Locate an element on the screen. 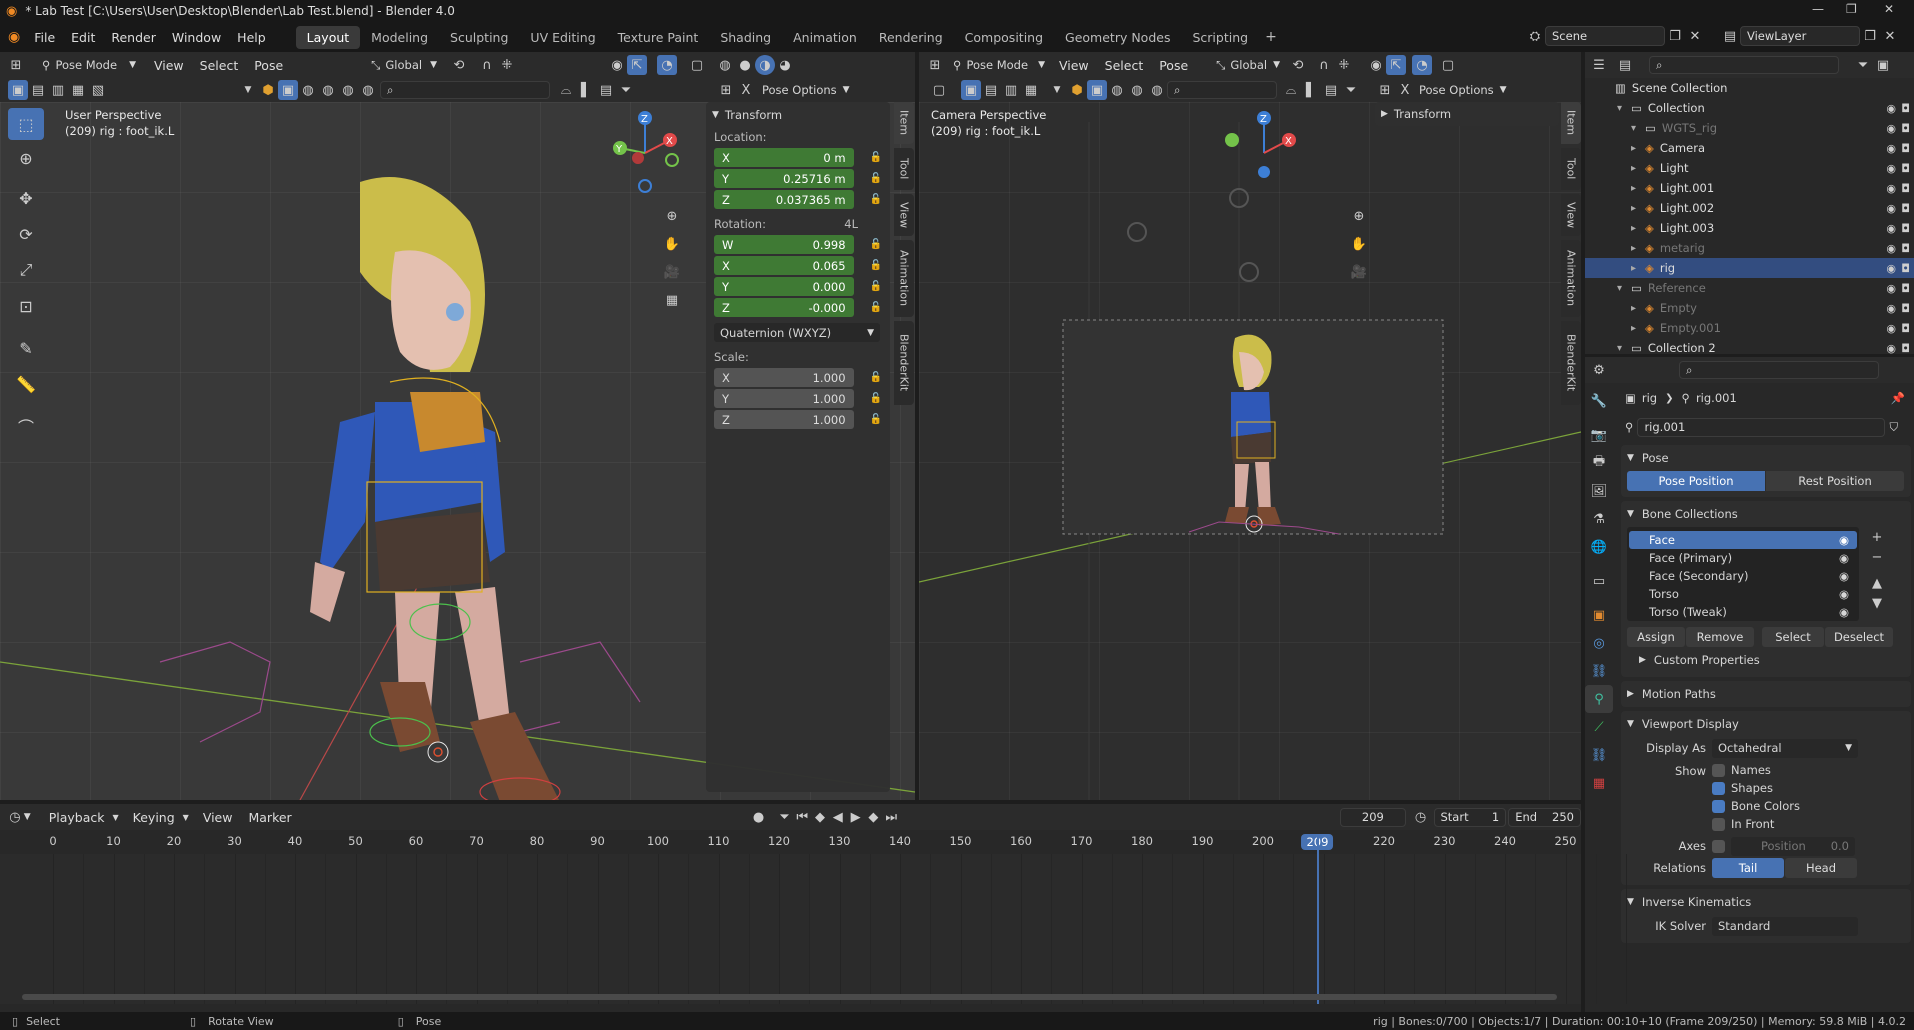  outliner-row-light-001: ▸ ◈ Light.001 ◉ ◘ is located at coordinates (1749, 188).